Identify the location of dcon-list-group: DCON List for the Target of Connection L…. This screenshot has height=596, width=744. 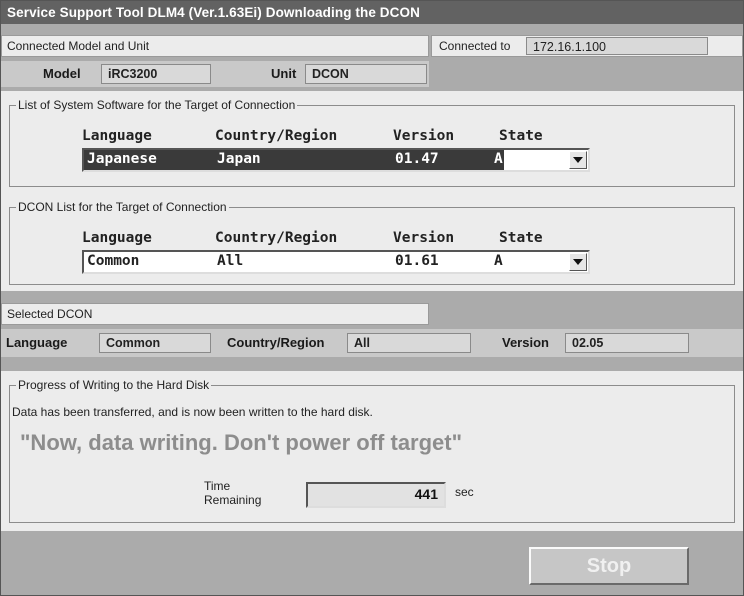
(372, 242).